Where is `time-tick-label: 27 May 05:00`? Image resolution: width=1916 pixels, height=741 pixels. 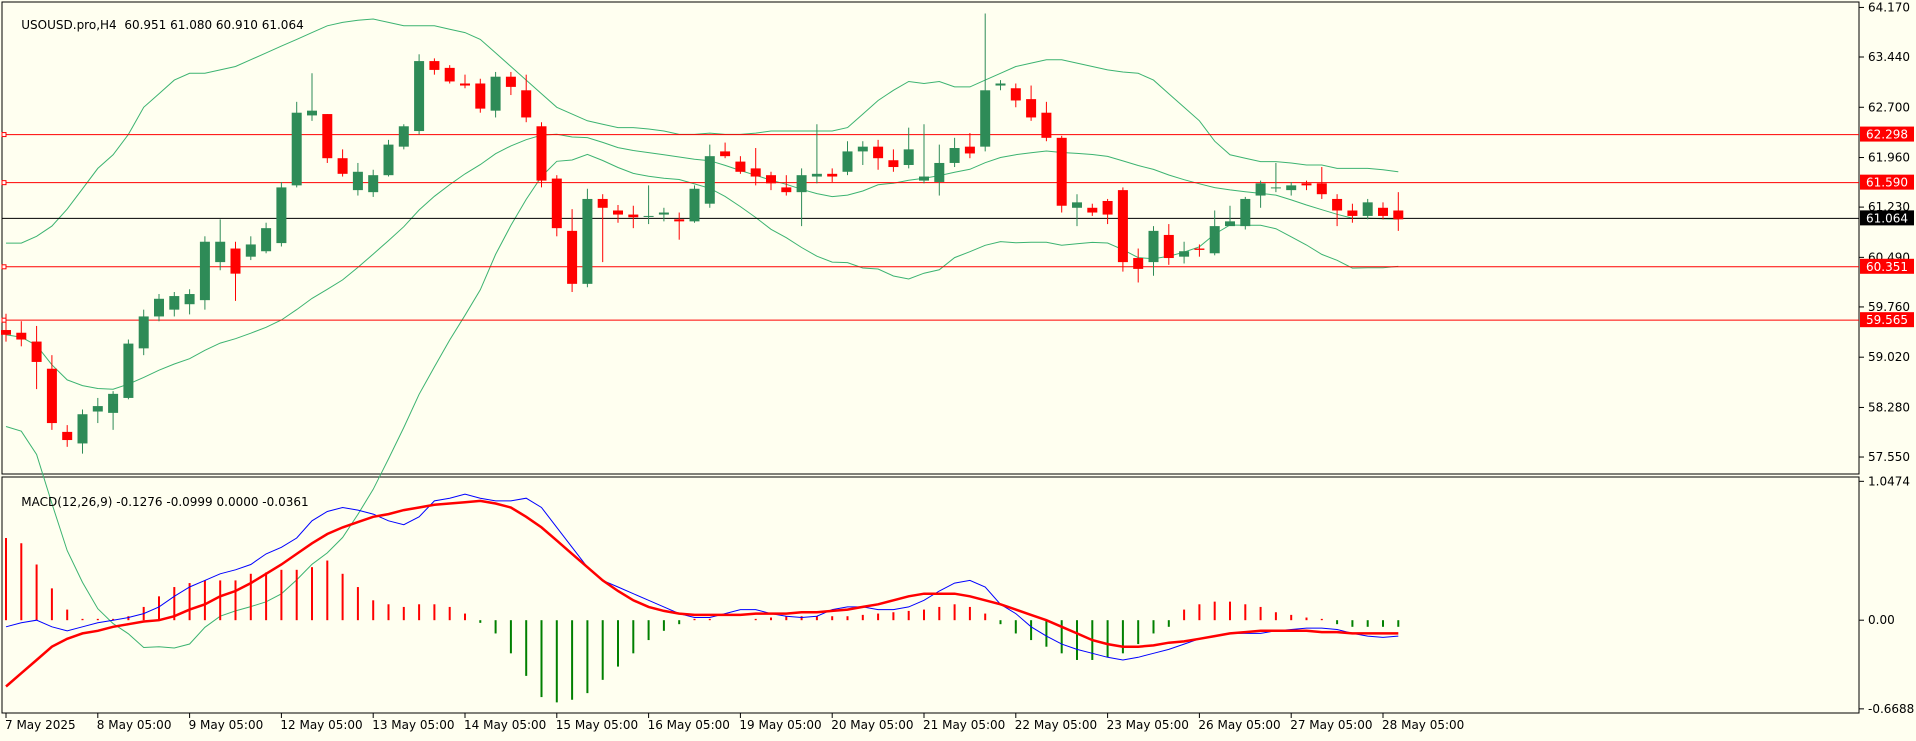
time-tick-label: 27 May 05:00 is located at coordinates (1331, 725).